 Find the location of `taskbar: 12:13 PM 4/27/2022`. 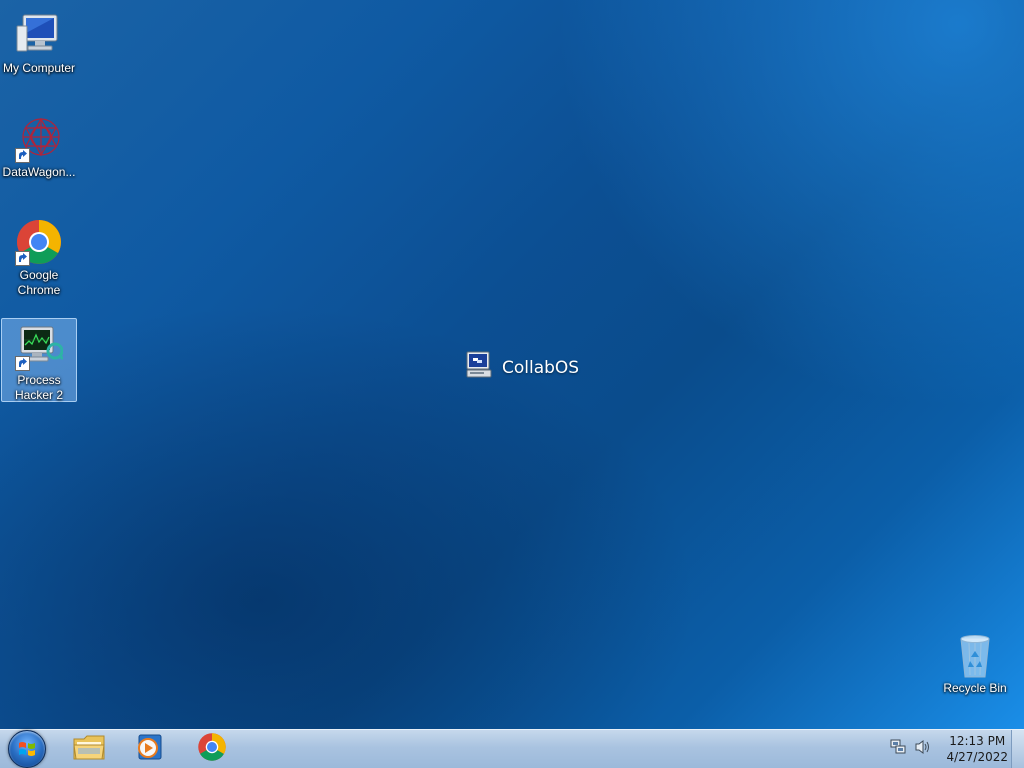

taskbar: 12:13 PM 4/27/2022 is located at coordinates (512, 748).